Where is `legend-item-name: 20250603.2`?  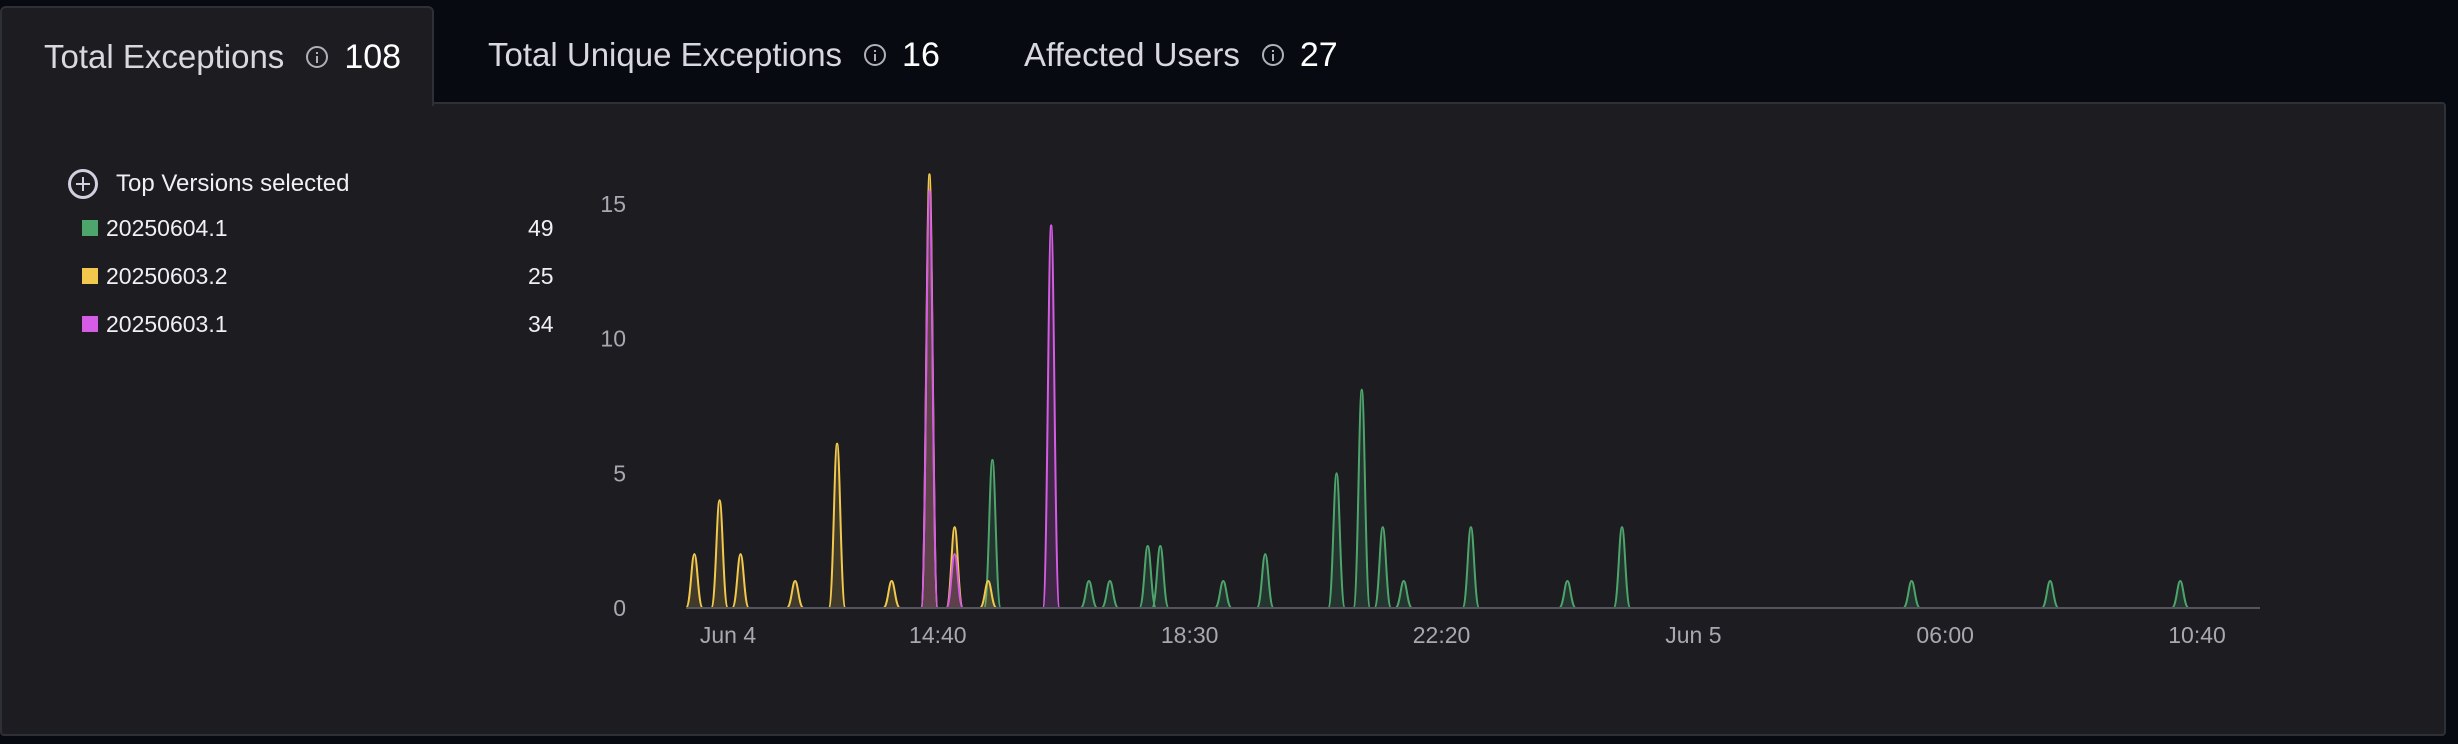 legend-item-name: 20250603.2 is located at coordinates (167, 275).